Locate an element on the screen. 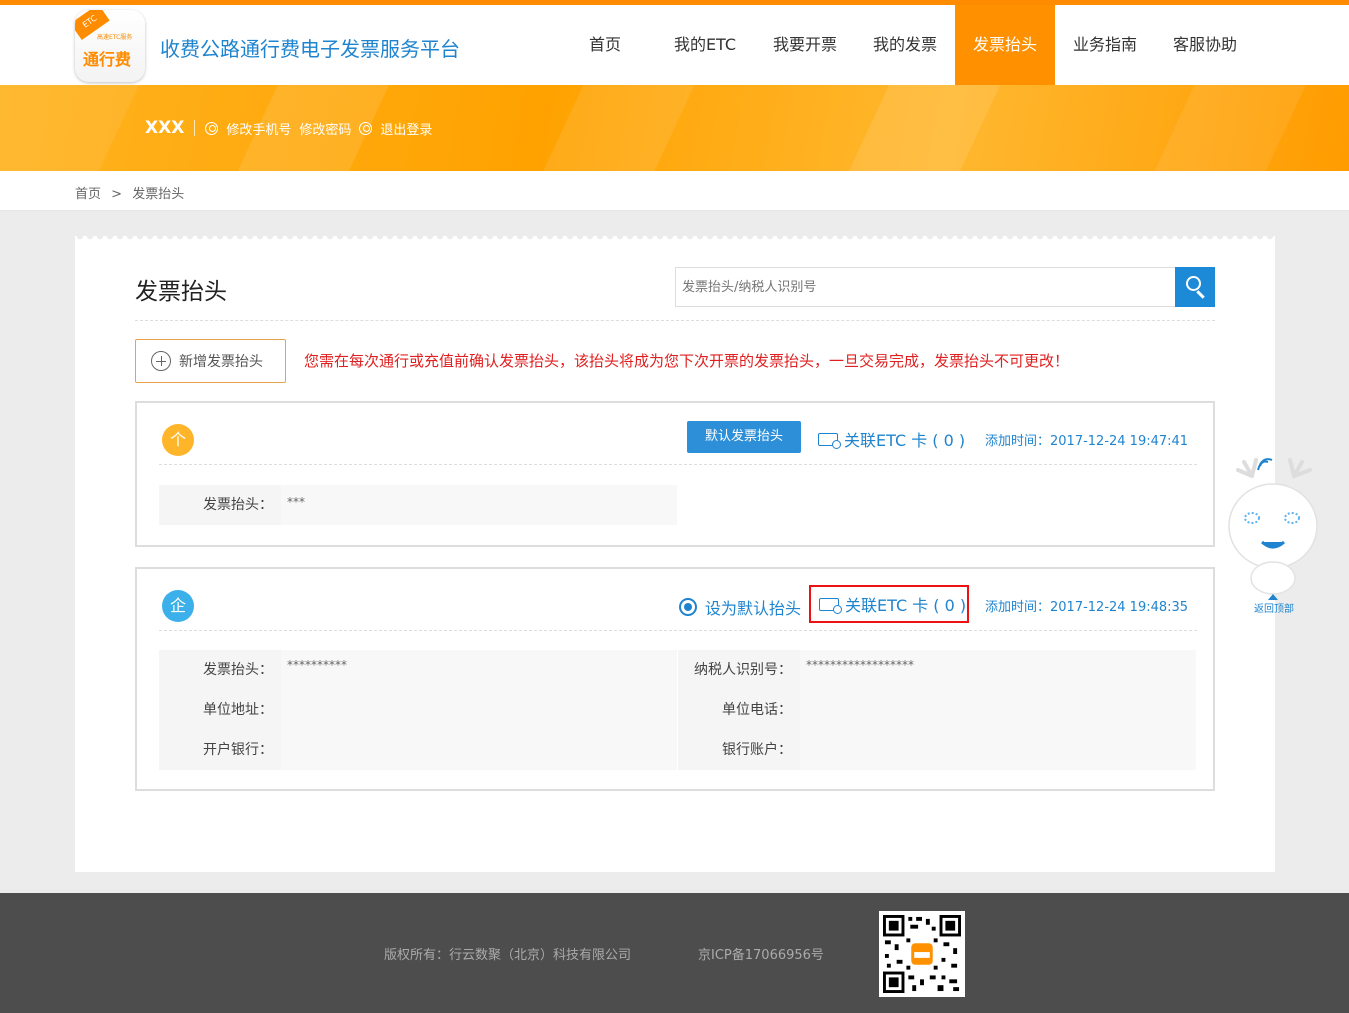 This screenshot has height=1013, width=1349. card-fields-right: 纳税人识别号： ****************** 单位电话： 银行账户： is located at coordinates (937, 710).